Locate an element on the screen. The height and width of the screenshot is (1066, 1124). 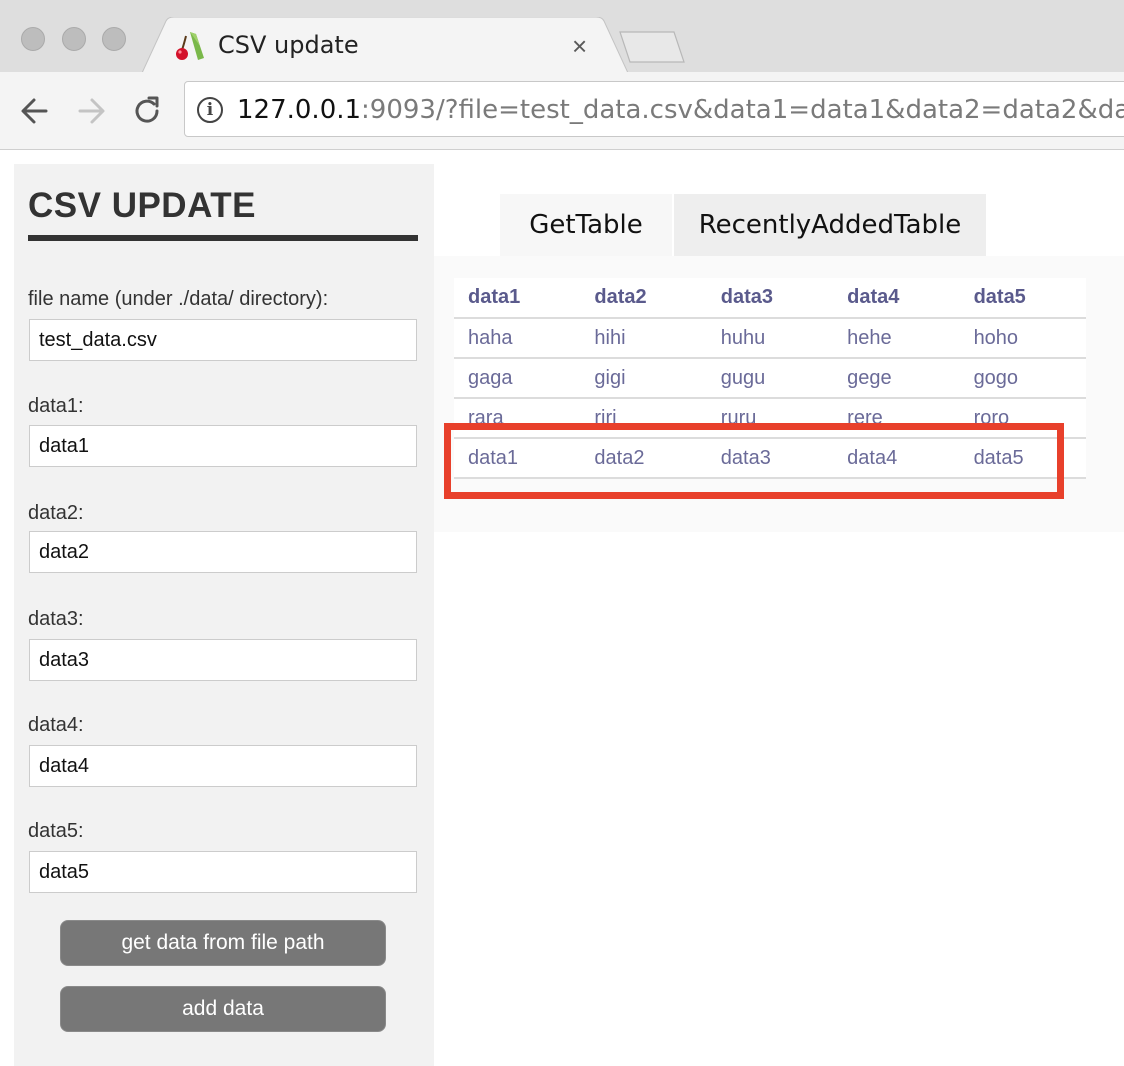
data4-input is located at coordinates (223, 766).